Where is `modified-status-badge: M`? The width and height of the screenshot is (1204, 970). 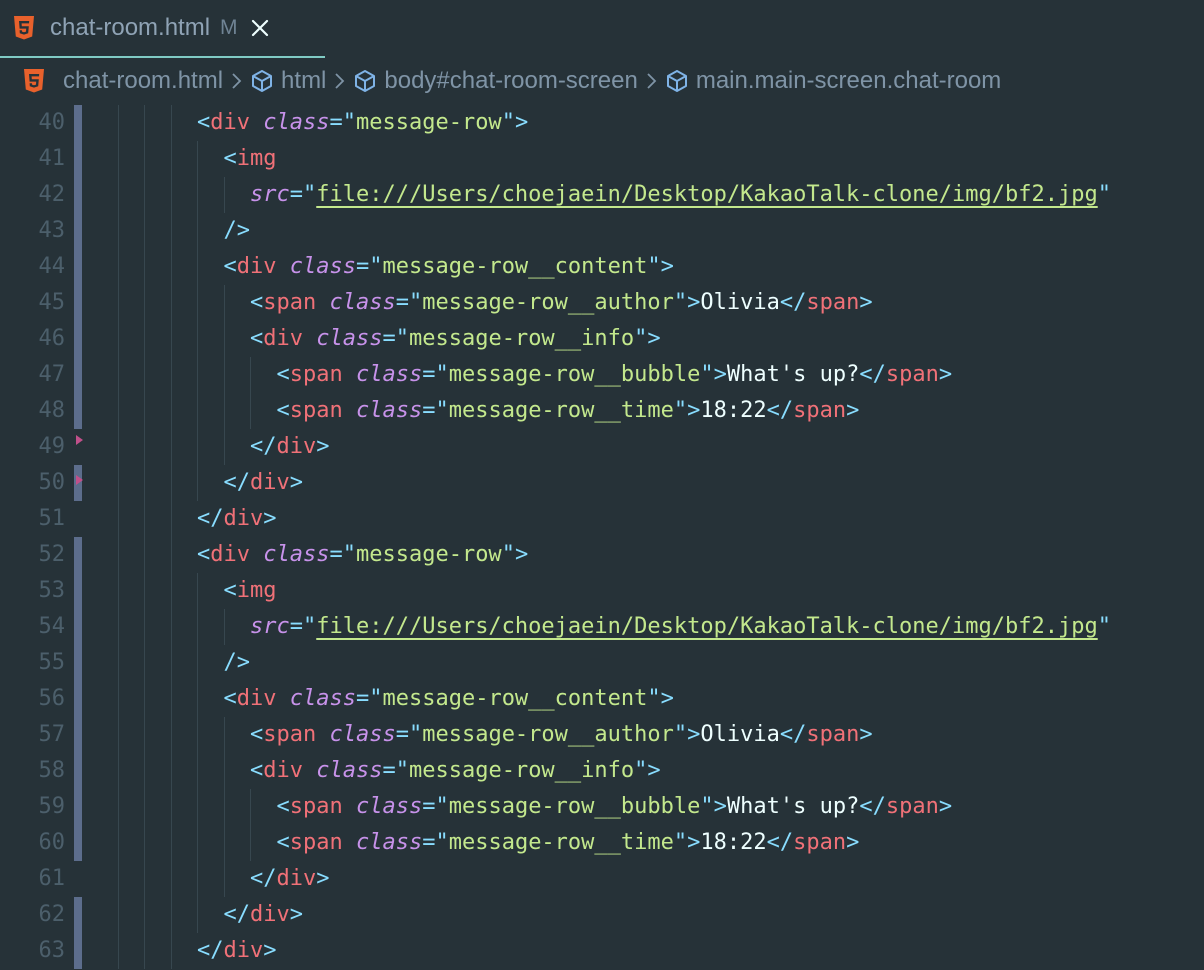 modified-status-badge: M is located at coordinates (229, 27).